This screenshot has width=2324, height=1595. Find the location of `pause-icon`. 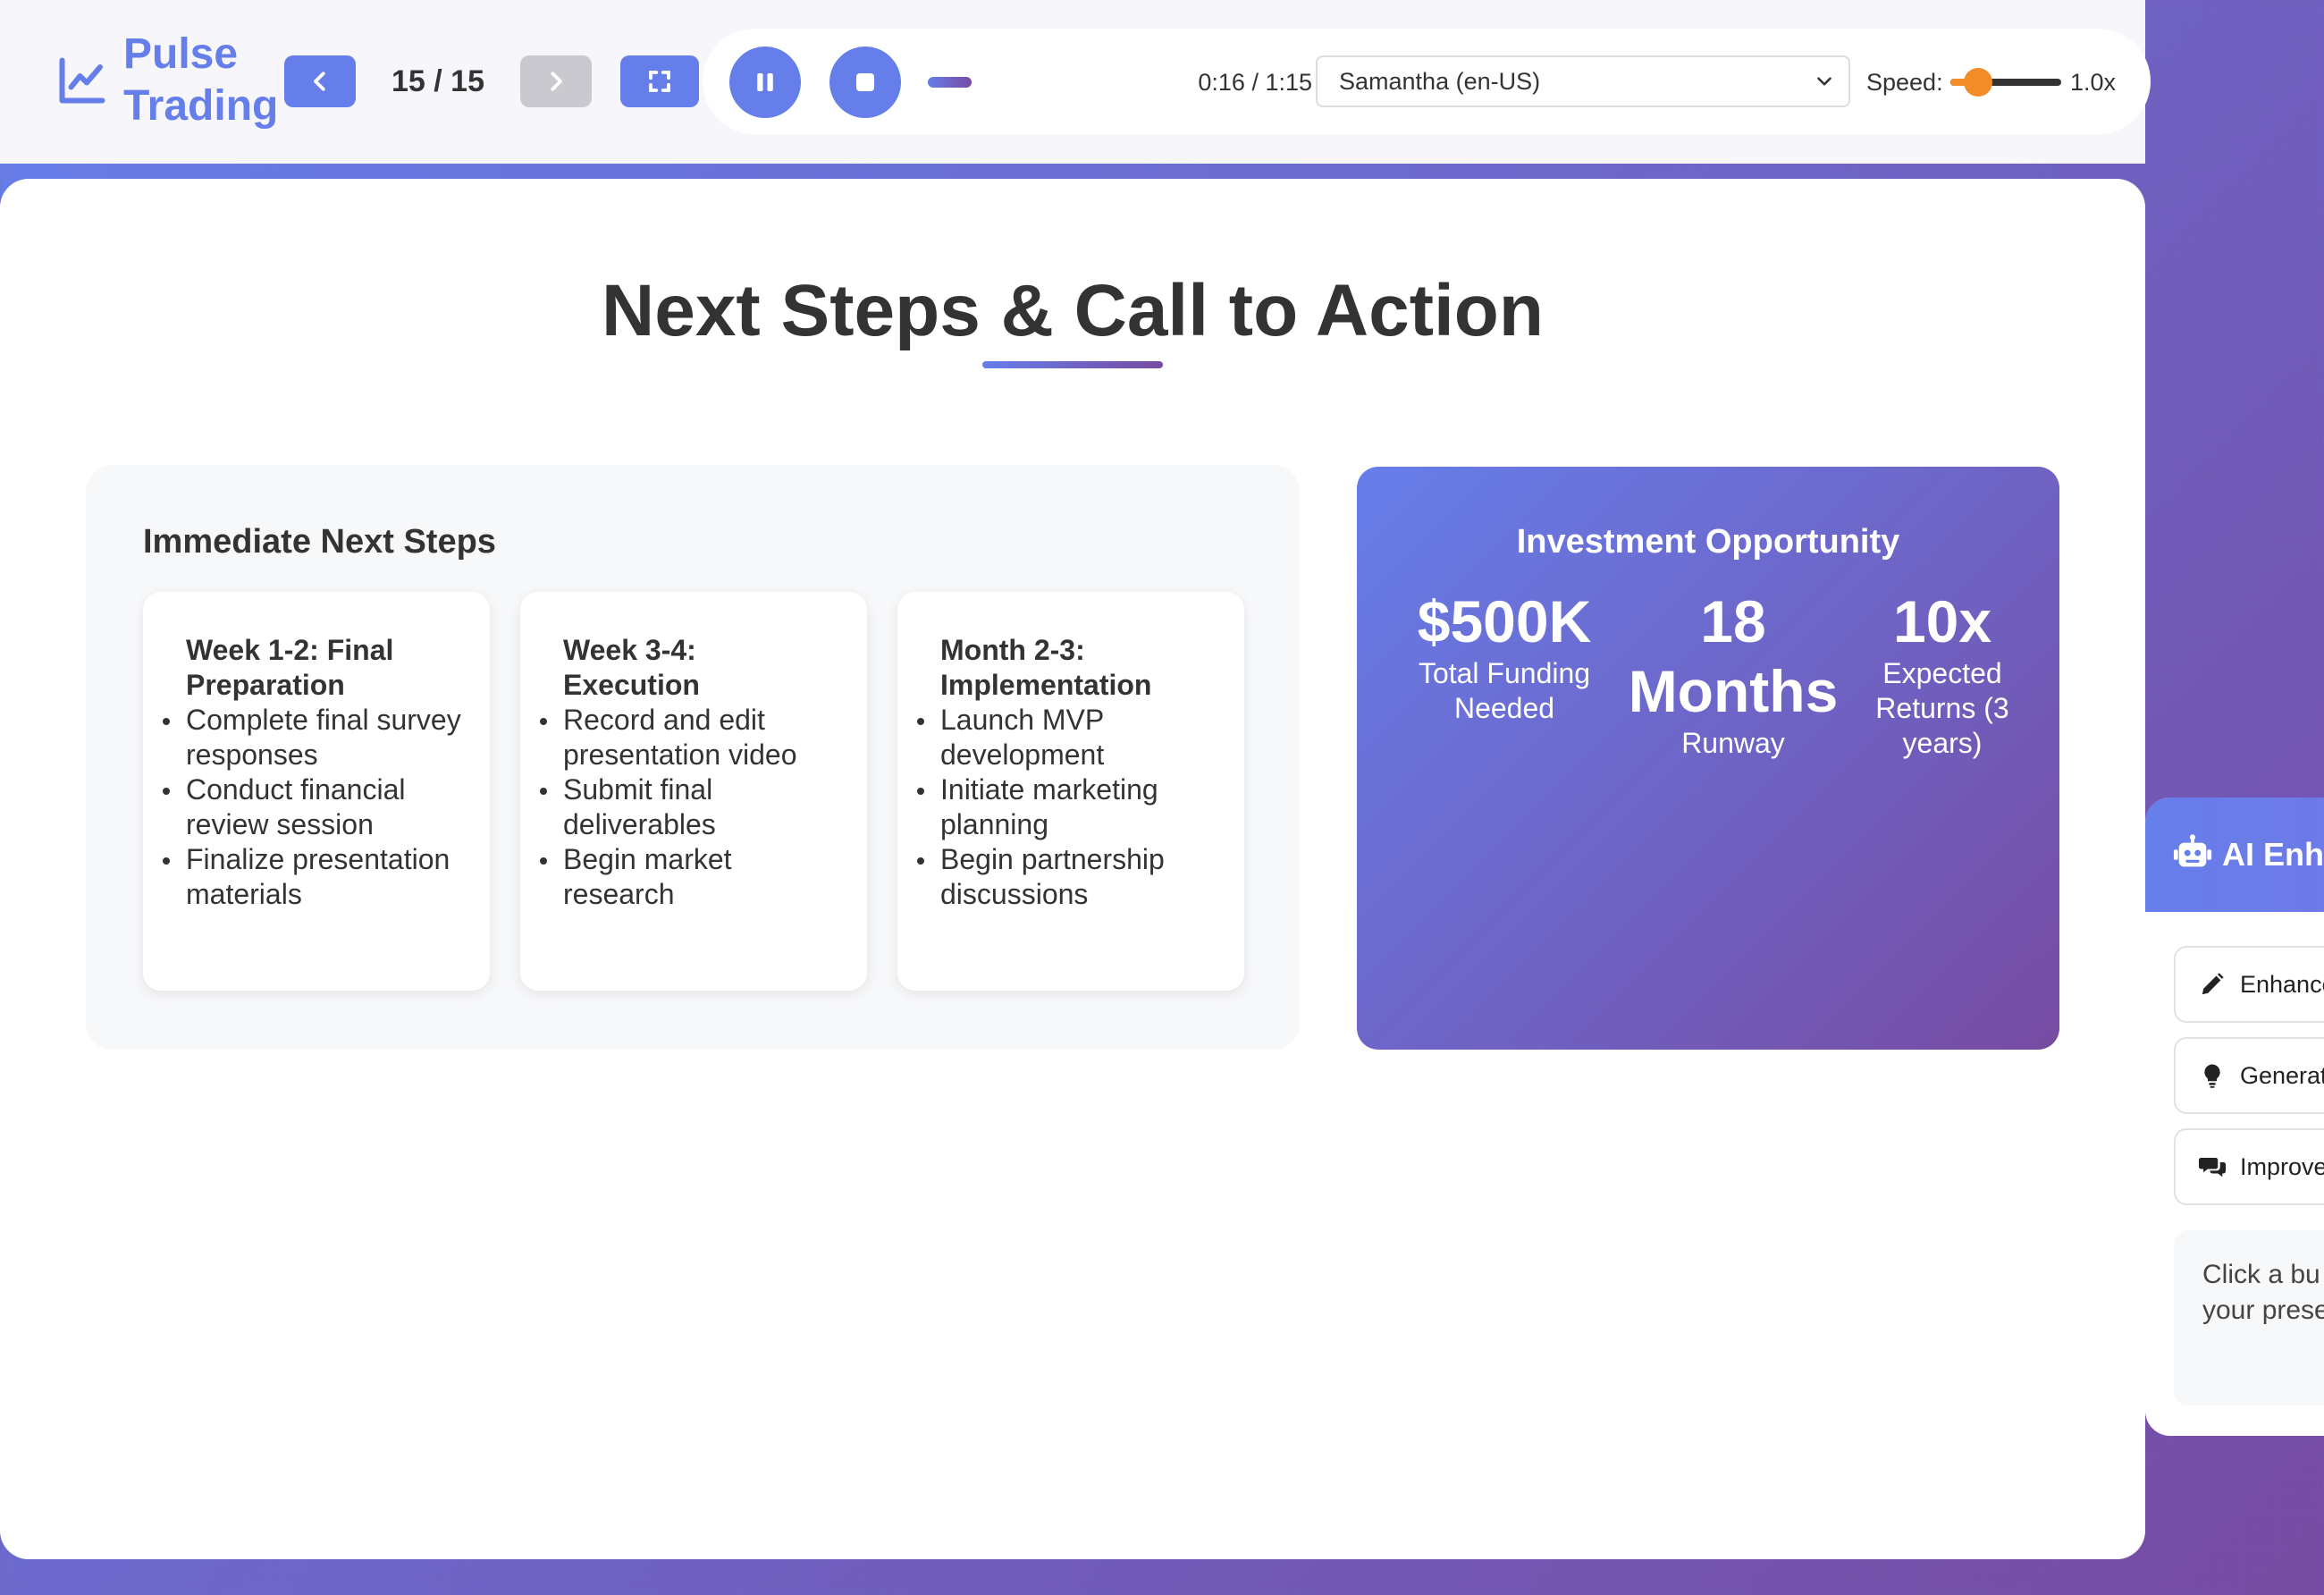

pause-icon is located at coordinates (765, 82).